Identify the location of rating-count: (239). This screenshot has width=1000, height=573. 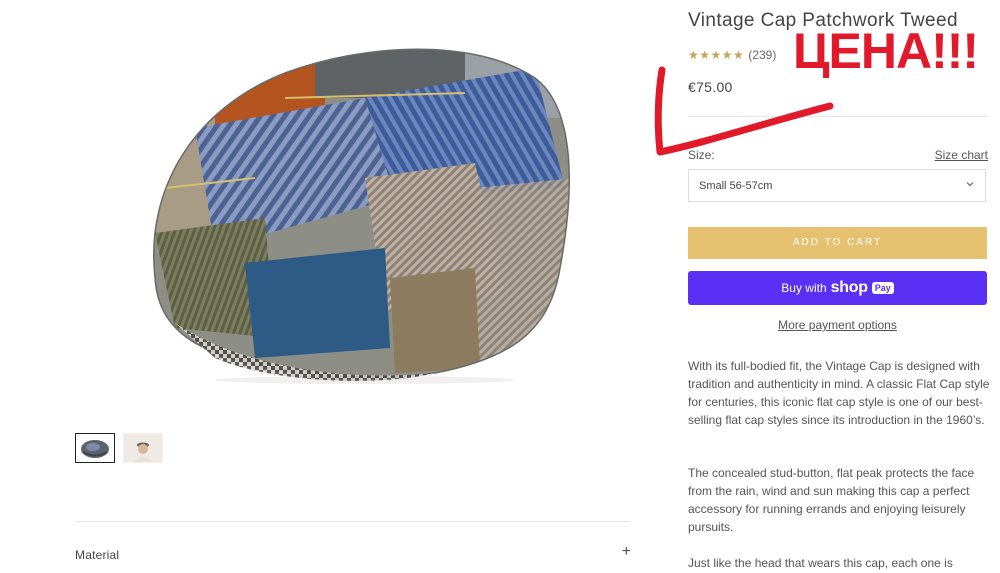
(762, 55).